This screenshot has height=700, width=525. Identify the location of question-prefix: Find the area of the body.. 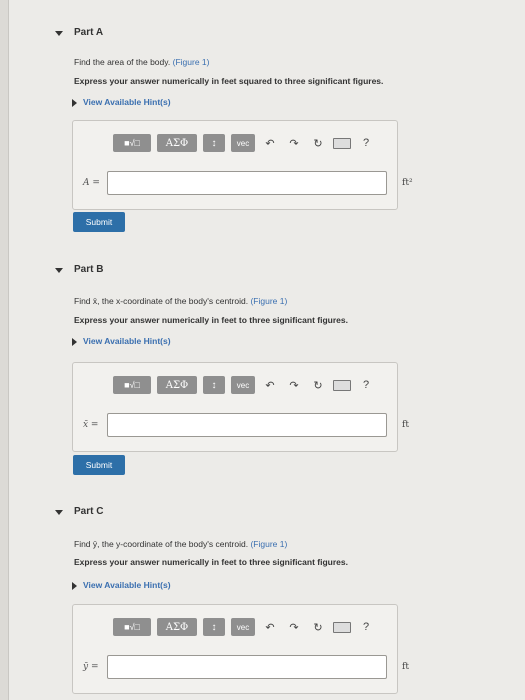
(122, 62).